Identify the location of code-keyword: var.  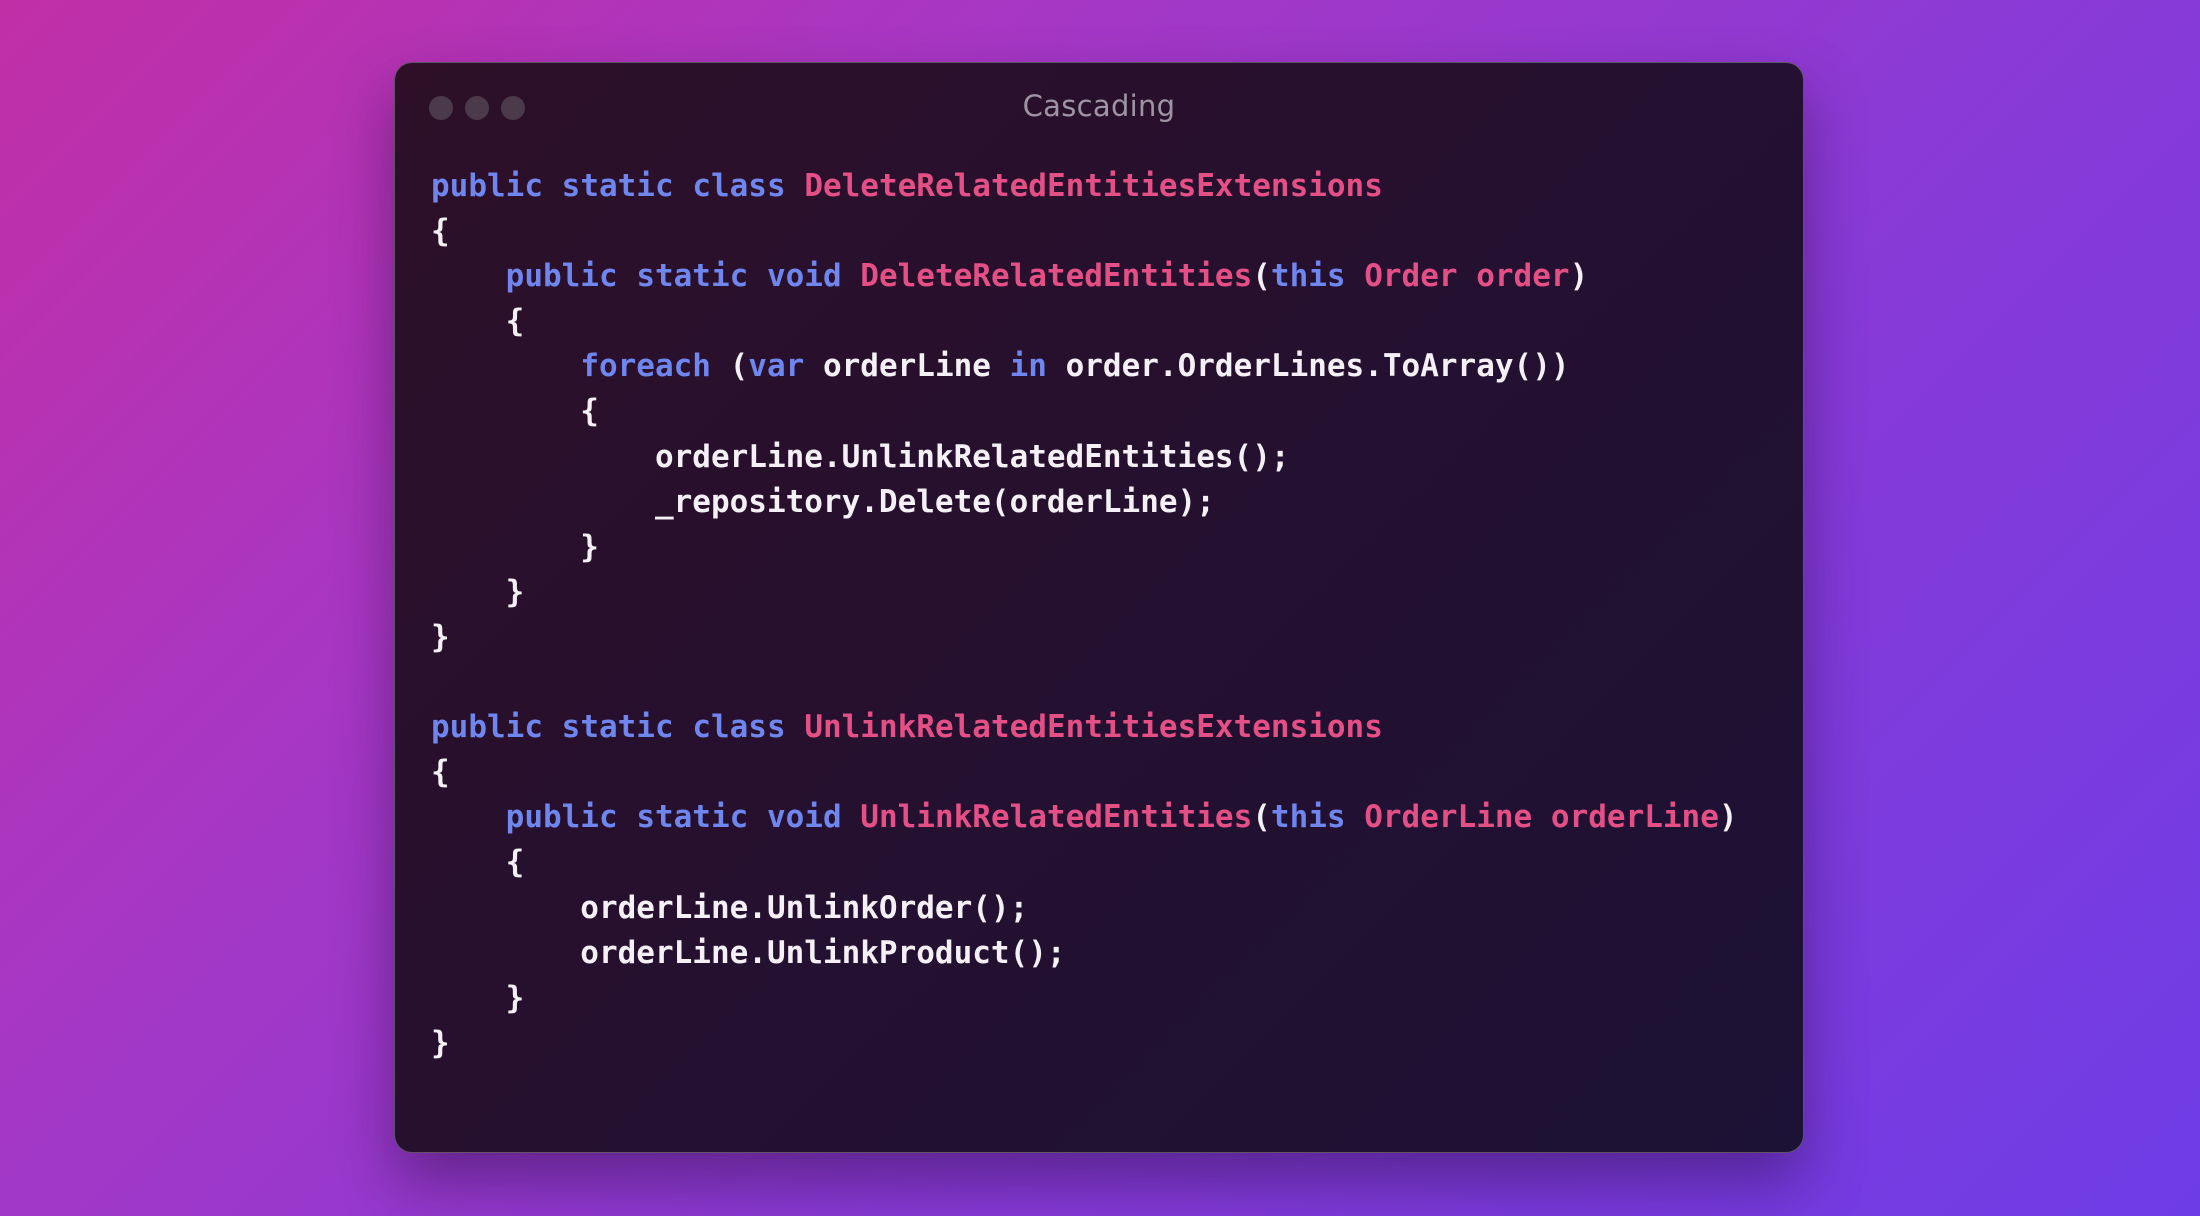
(776, 366).